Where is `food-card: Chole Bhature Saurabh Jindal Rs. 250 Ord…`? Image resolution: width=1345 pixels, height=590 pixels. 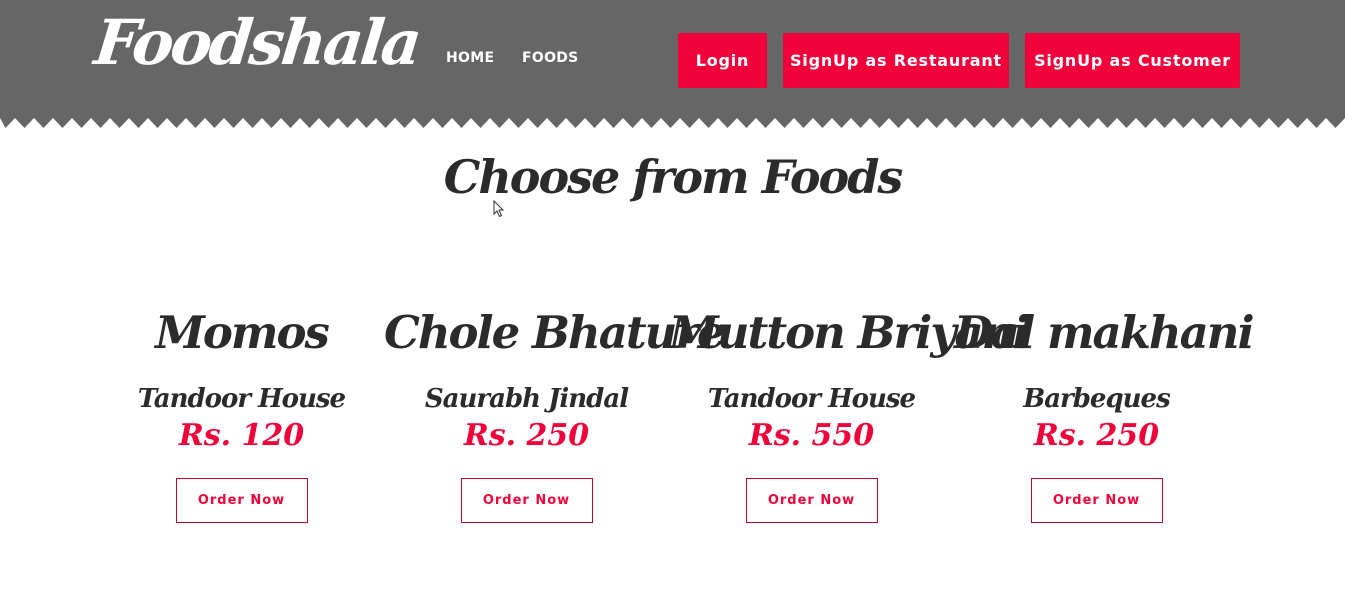 food-card: Chole Bhature Saurabh Jindal Rs. 250 Ord… is located at coordinates (555, 411).